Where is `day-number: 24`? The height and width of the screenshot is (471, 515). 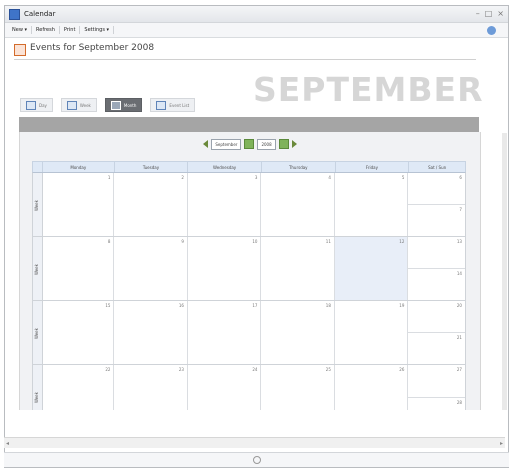
day-number: 24 is located at coordinates (255, 369).